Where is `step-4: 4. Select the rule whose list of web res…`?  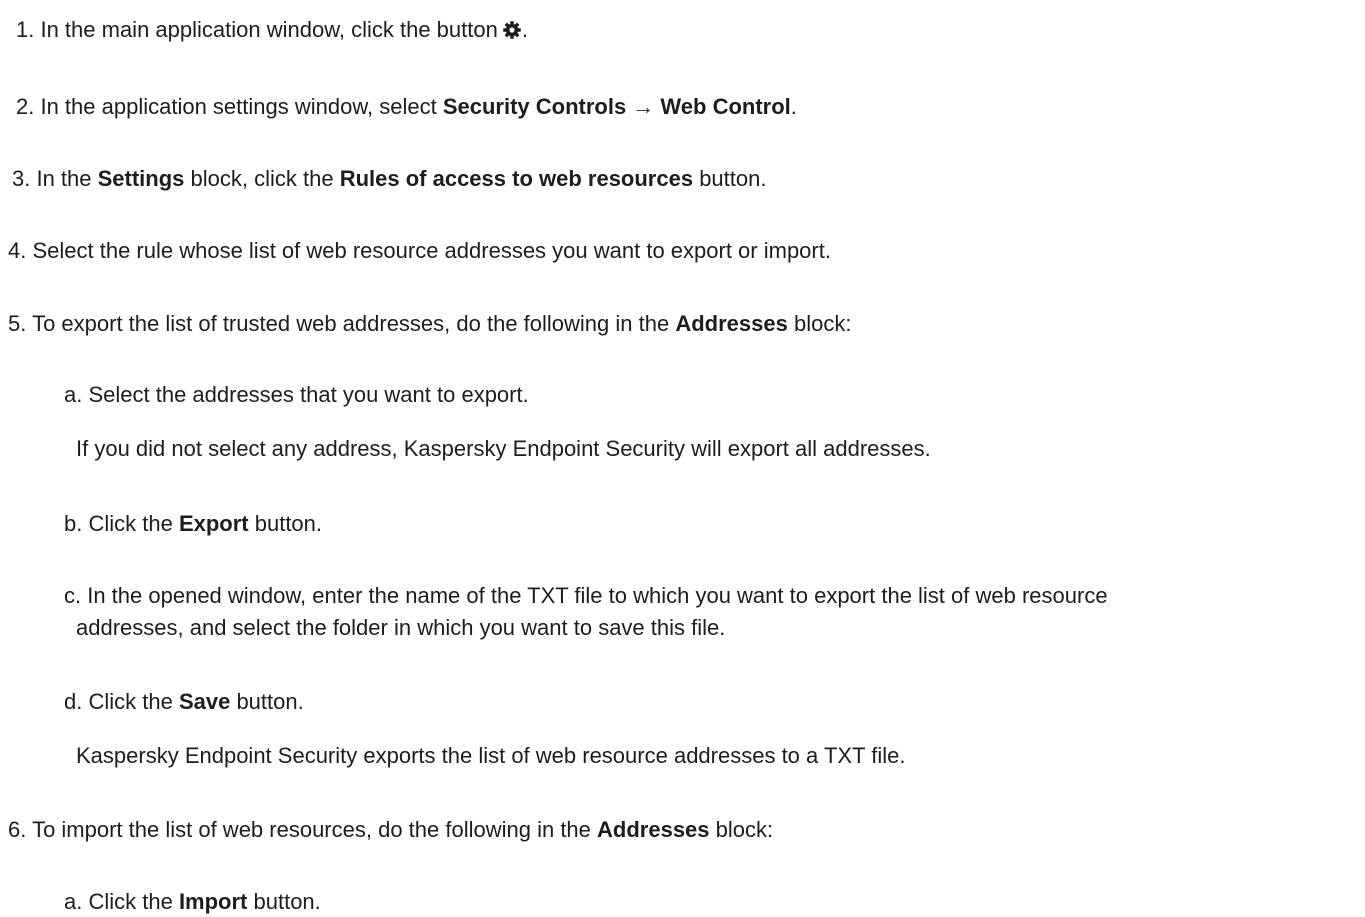
step-4: 4. Select the rule whose list of web res… is located at coordinates (419, 250).